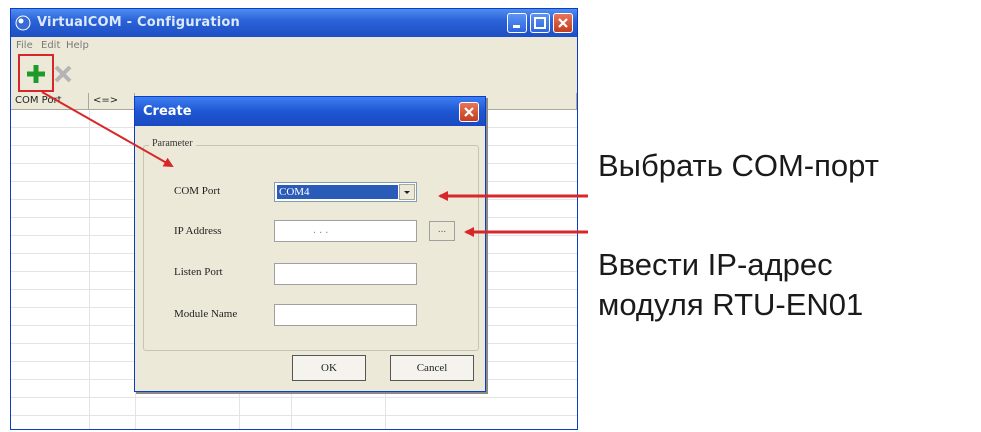 The image size is (981, 432). I want to click on arrow-to-com-port, so click(107, 129).